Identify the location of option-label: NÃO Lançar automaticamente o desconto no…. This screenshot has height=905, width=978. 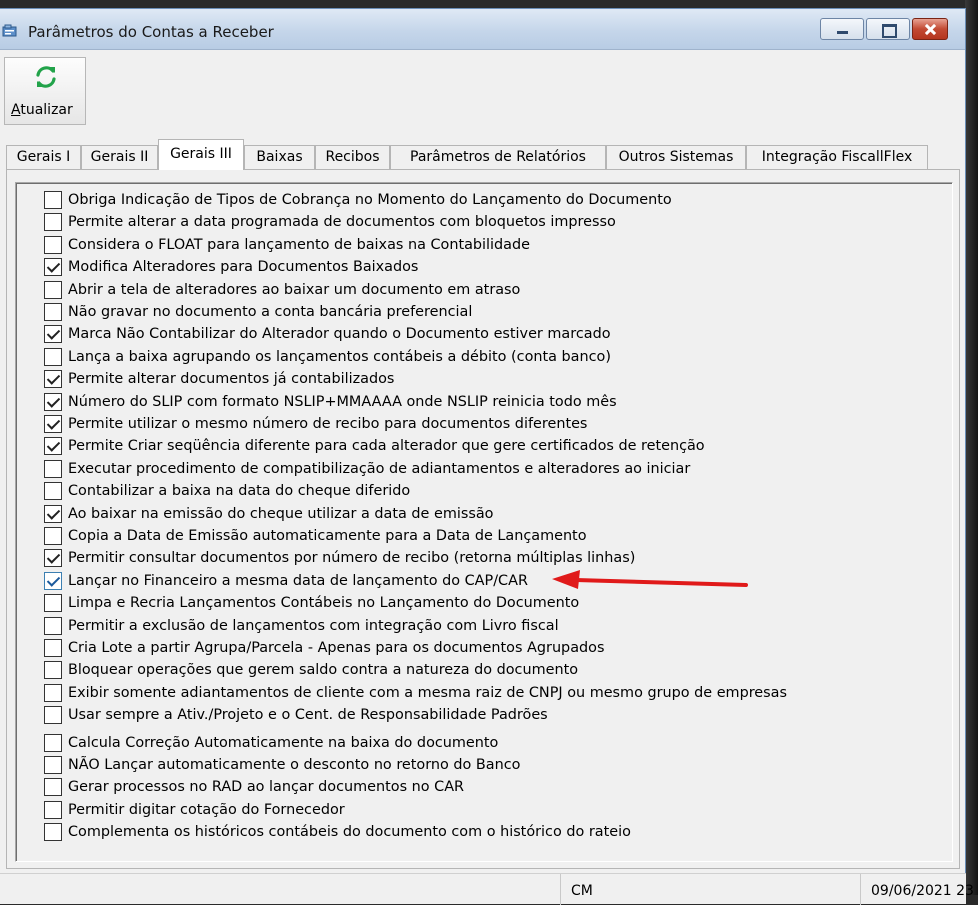
(294, 765).